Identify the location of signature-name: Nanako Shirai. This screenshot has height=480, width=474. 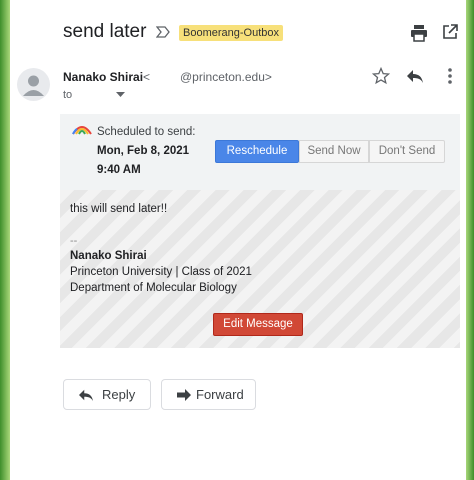
(108, 256).